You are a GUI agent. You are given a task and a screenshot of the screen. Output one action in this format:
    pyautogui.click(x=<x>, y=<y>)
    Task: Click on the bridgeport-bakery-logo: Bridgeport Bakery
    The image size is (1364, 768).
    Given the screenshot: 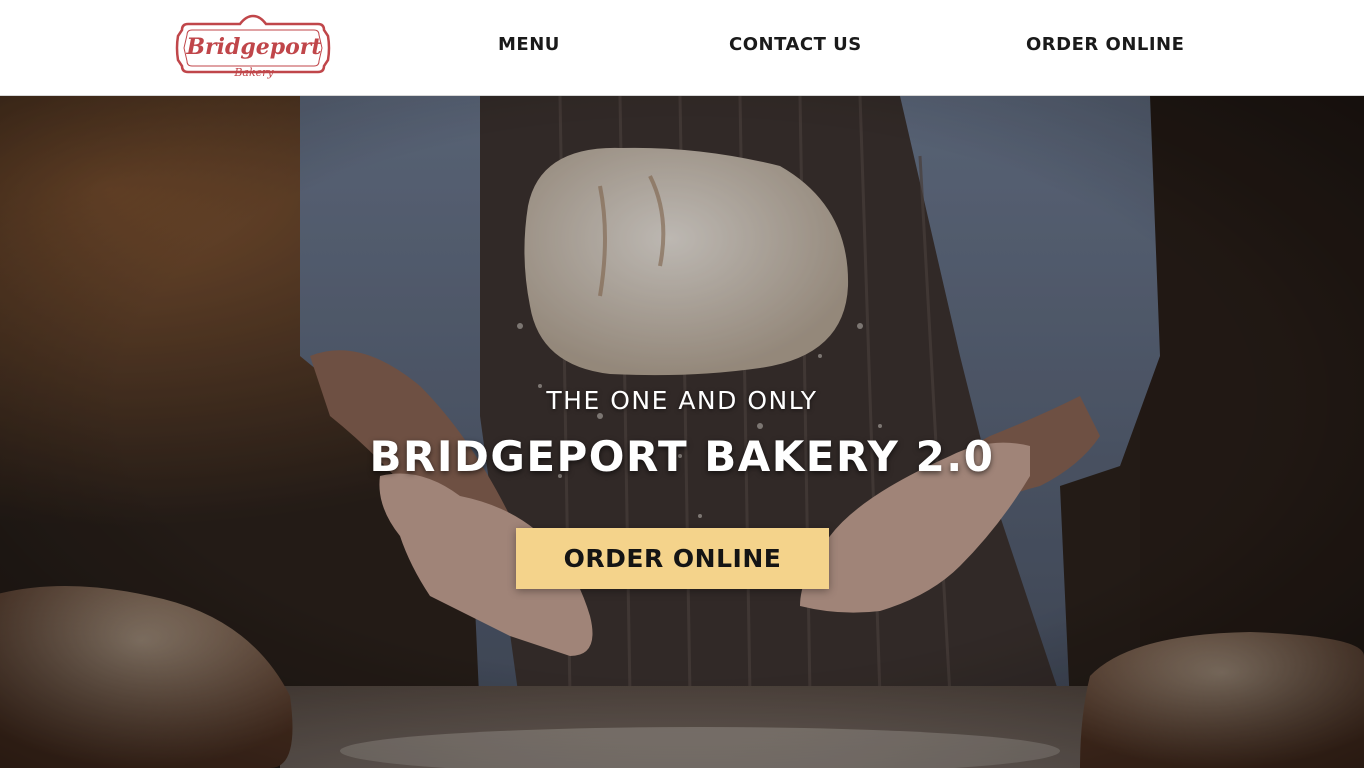 What is the action you would take?
    pyautogui.click(x=253, y=48)
    